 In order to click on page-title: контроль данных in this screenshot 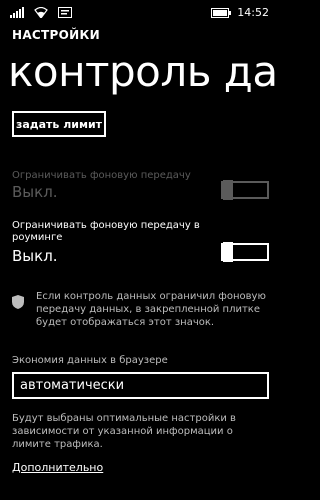, I will do `click(144, 71)`.